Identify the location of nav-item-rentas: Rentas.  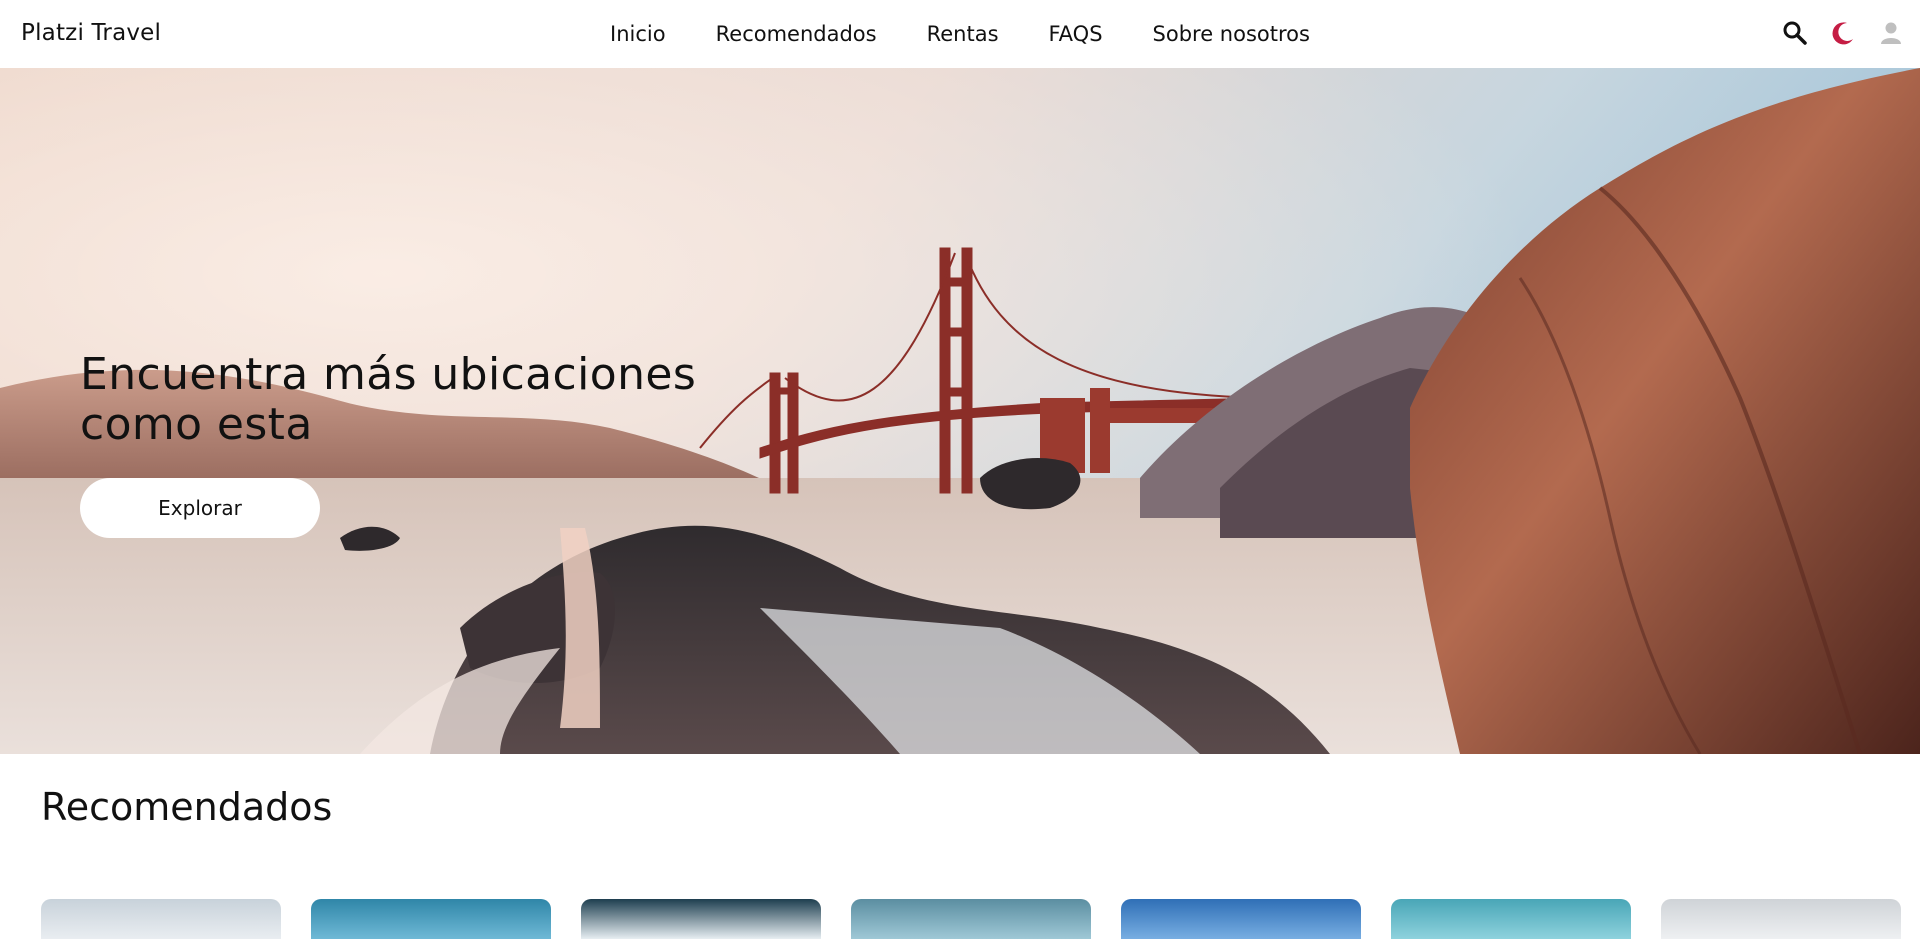
(963, 34).